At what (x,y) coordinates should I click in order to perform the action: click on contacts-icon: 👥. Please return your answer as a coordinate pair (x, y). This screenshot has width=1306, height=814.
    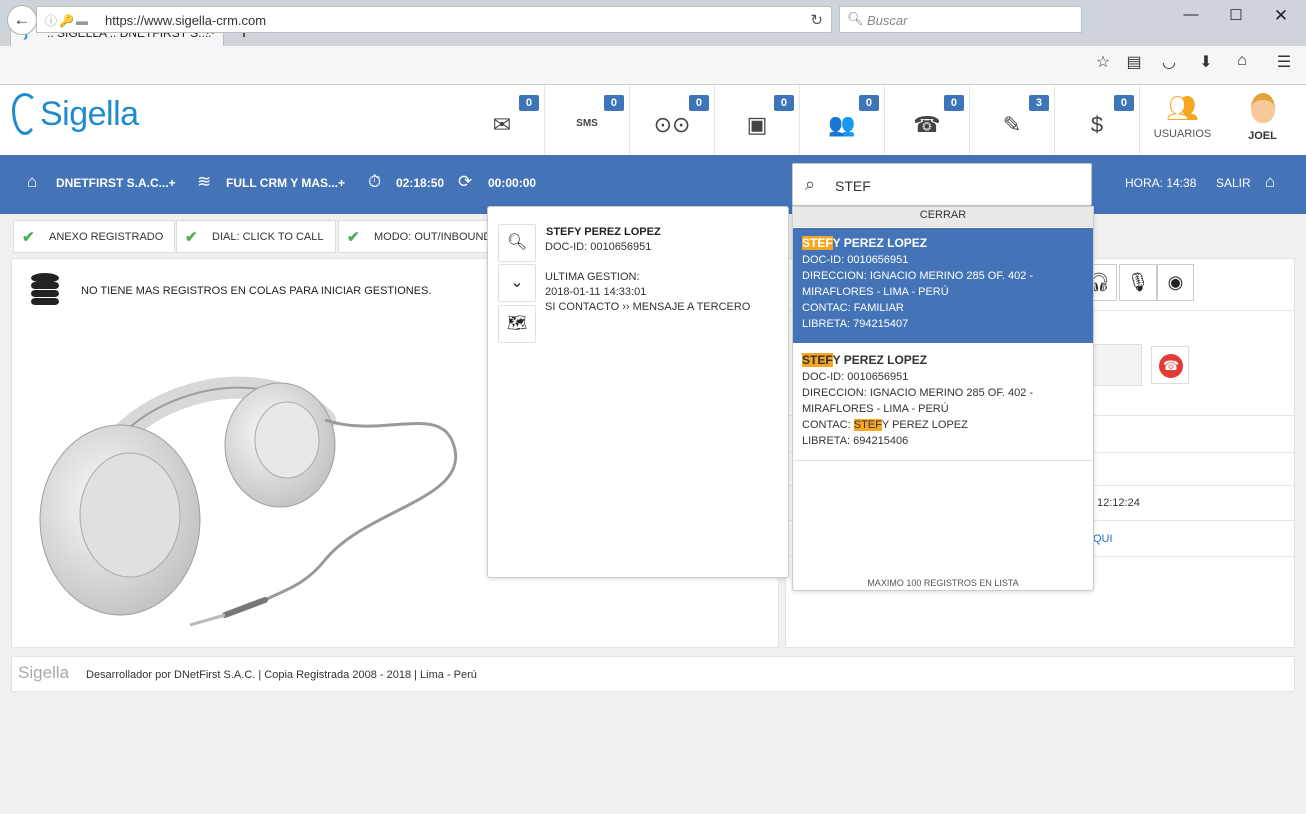
    Looking at the image, I should click on (842, 124).